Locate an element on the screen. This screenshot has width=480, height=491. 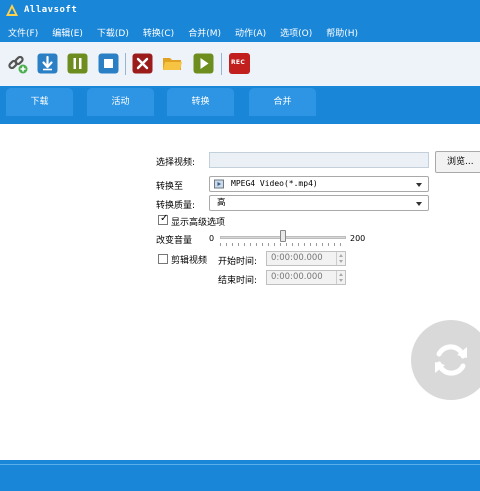
menu-file: 文件(F) is located at coordinates (23, 32).